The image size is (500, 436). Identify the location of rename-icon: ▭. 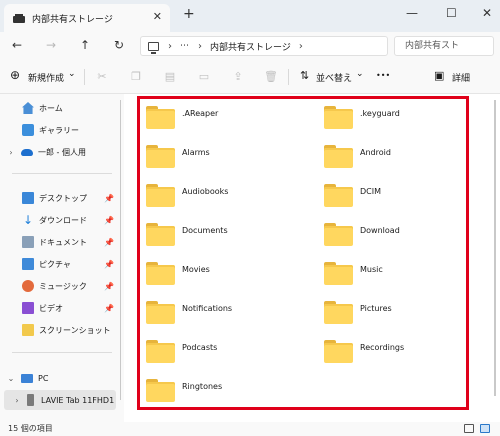
(204, 76).